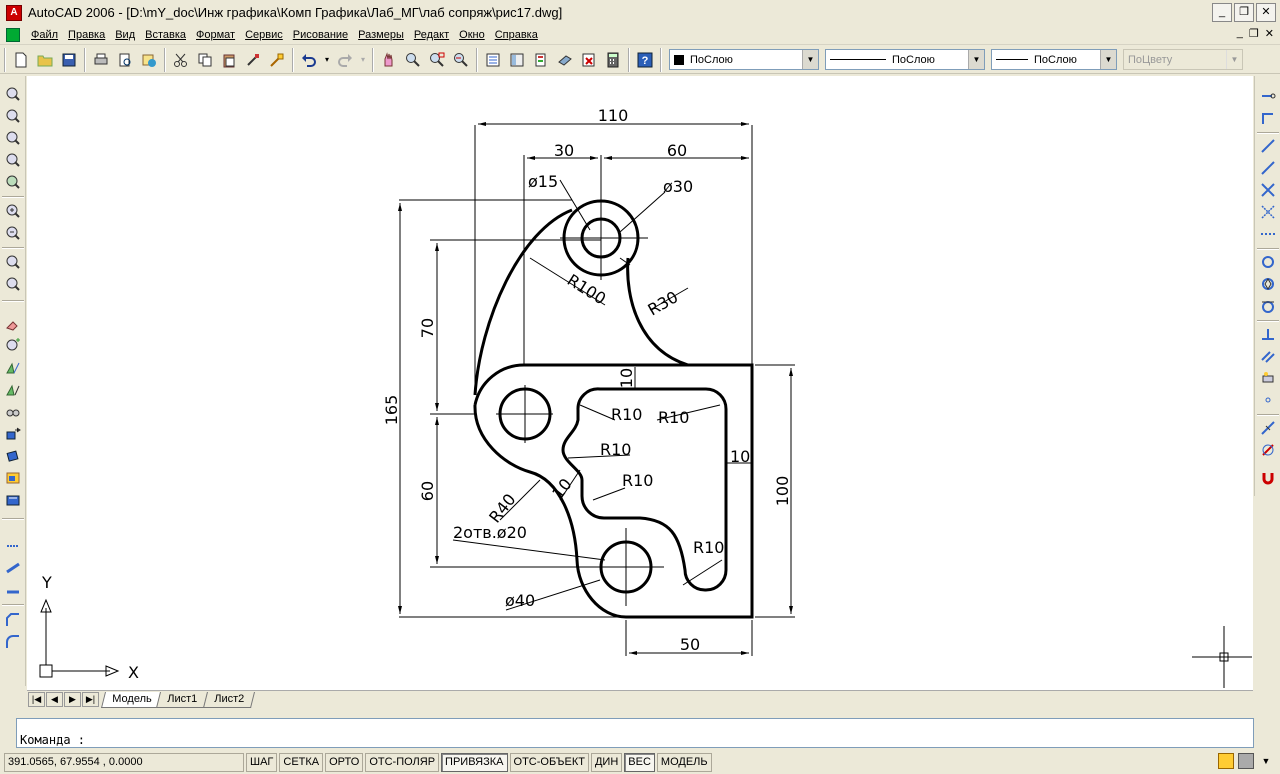 This screenshot has width=1280, height=774. I want to click on doc-restore-button: ❐, so click(1254, 33).